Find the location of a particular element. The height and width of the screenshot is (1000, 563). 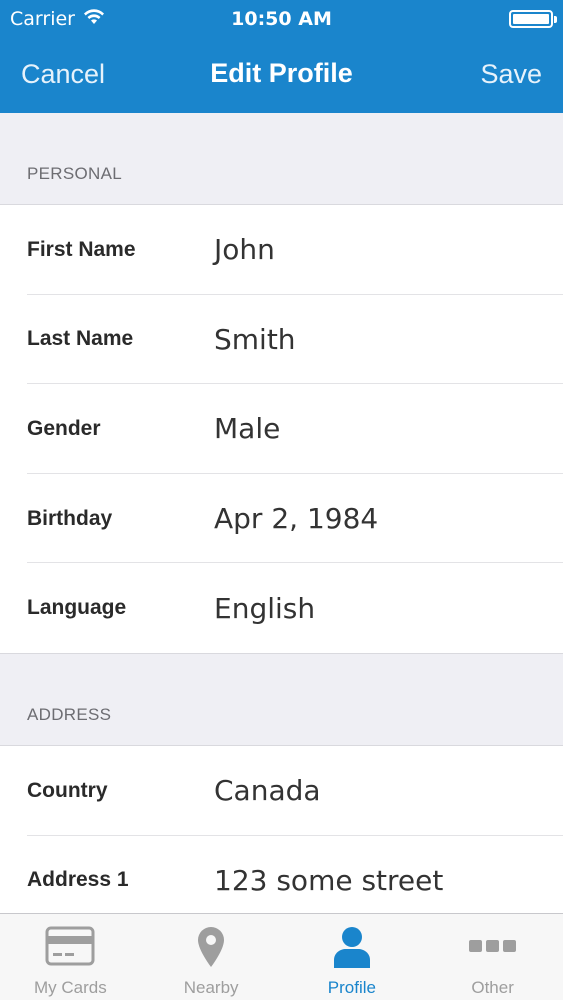

gender-field: Male is located at coordinates (247, 428).